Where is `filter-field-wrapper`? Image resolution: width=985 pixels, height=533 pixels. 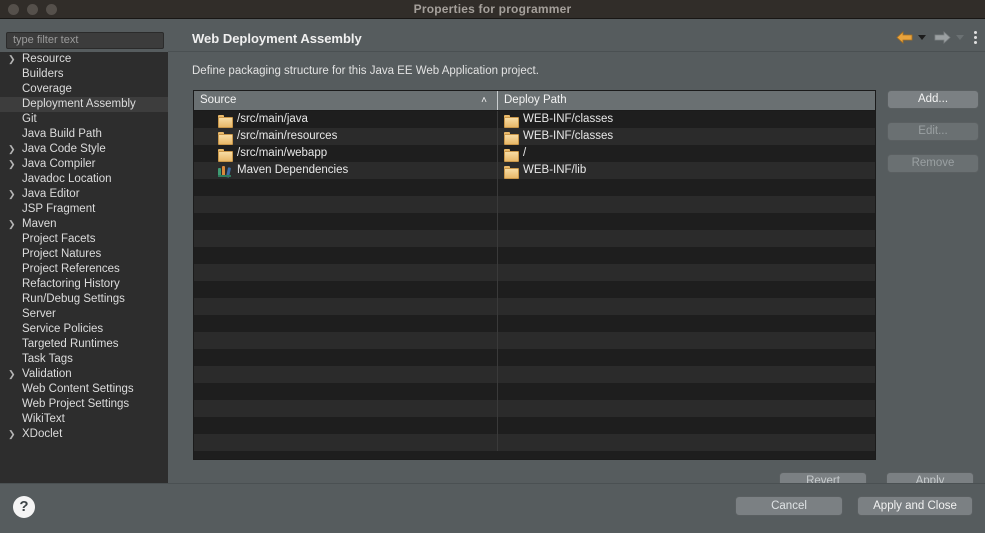
filter-field-wrapper is located at coordinates (85, 39).